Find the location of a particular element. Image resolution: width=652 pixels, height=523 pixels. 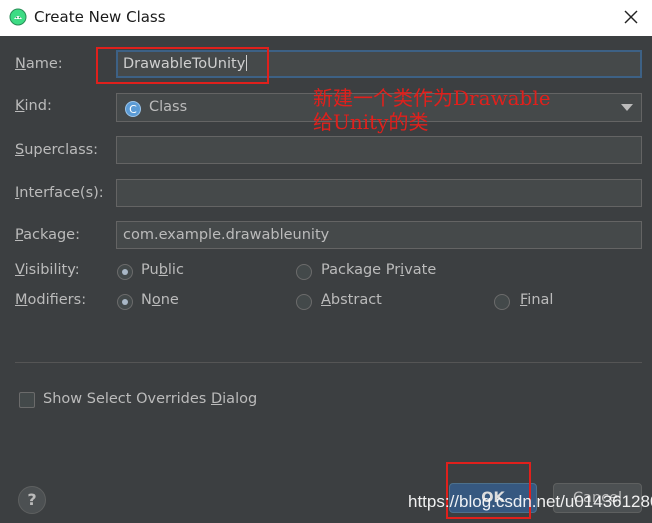

radio-final is located at coordinates (502, 302).